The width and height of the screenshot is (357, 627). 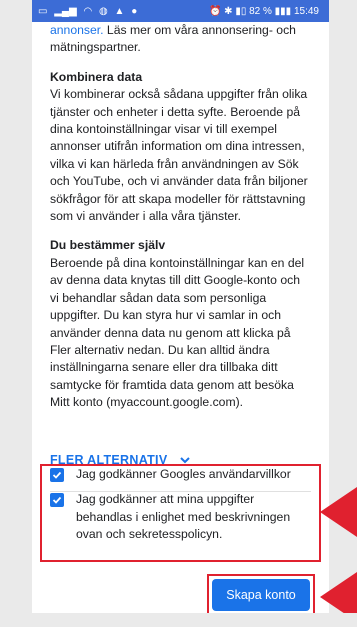 What do you see at coordinates (103, 11) in the screenshot?
I see `app-icon: ◍` at bounding box center [103, 11].